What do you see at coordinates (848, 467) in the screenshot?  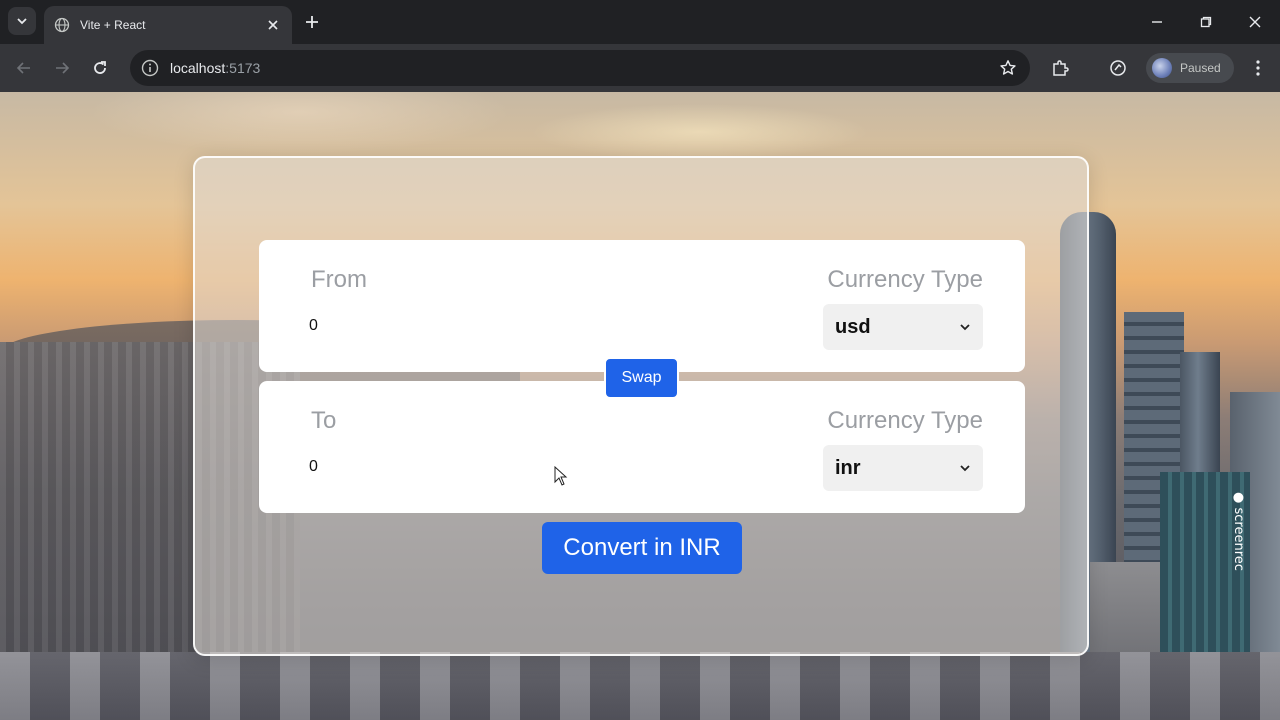 I see `to-currency-value: inr` at bounding box center [848, 467].